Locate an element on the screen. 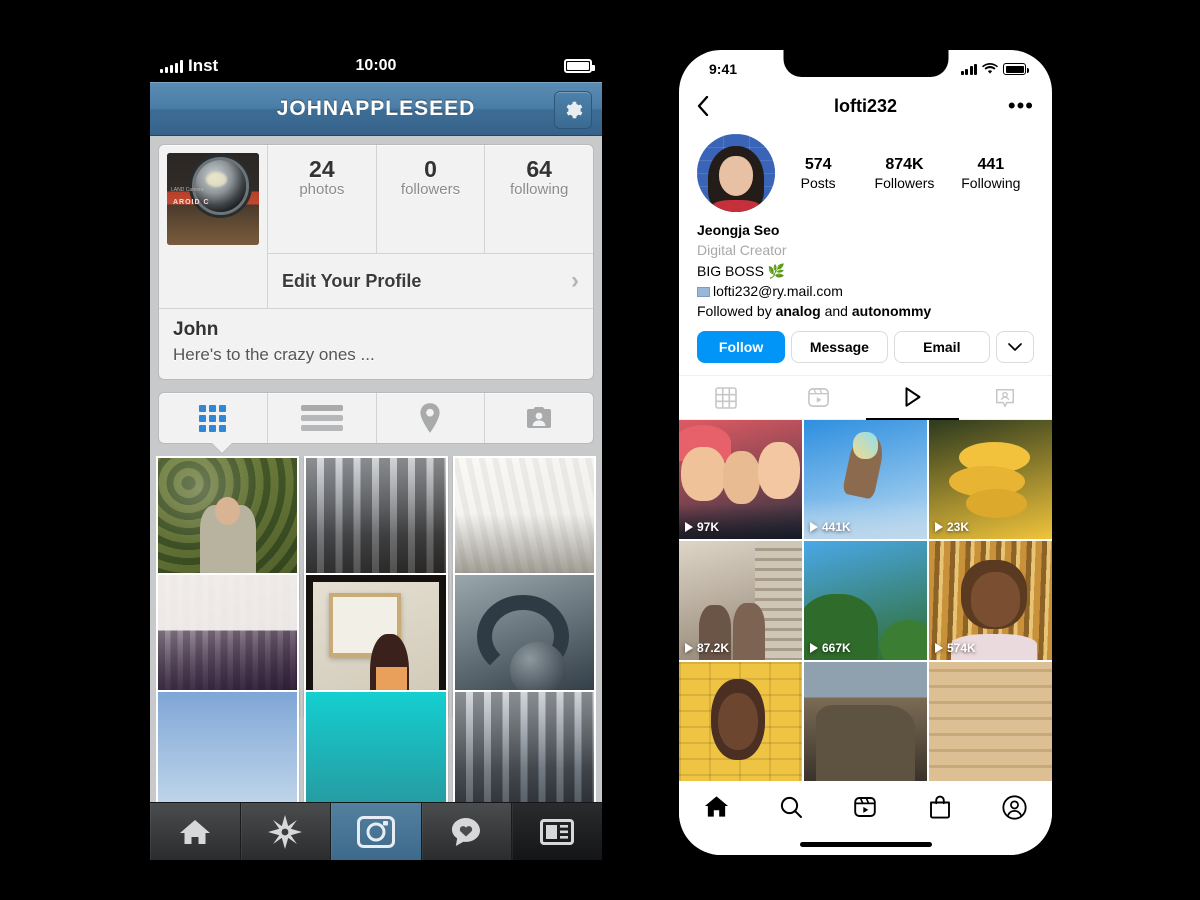 Image resolution: width=1200 pixels, height=900 pixels. stat-label: followers is located at coordinates (430, 190).